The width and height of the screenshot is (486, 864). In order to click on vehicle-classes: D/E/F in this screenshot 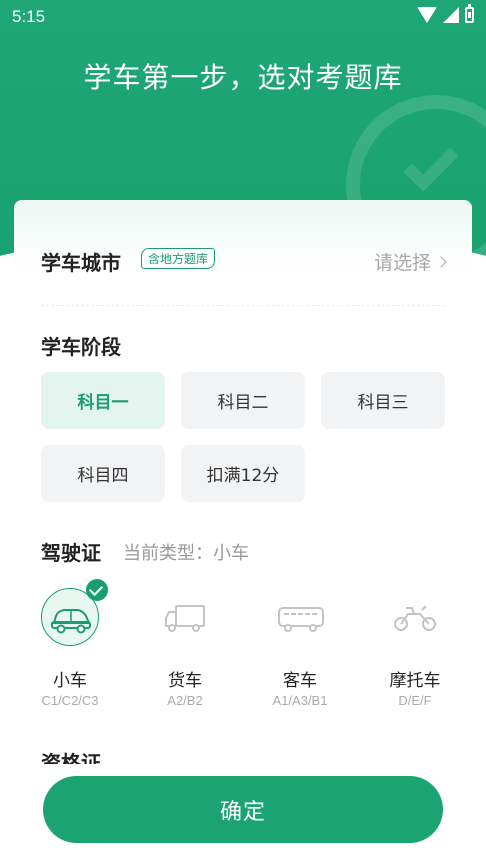, I will do `click(415, 700)`.